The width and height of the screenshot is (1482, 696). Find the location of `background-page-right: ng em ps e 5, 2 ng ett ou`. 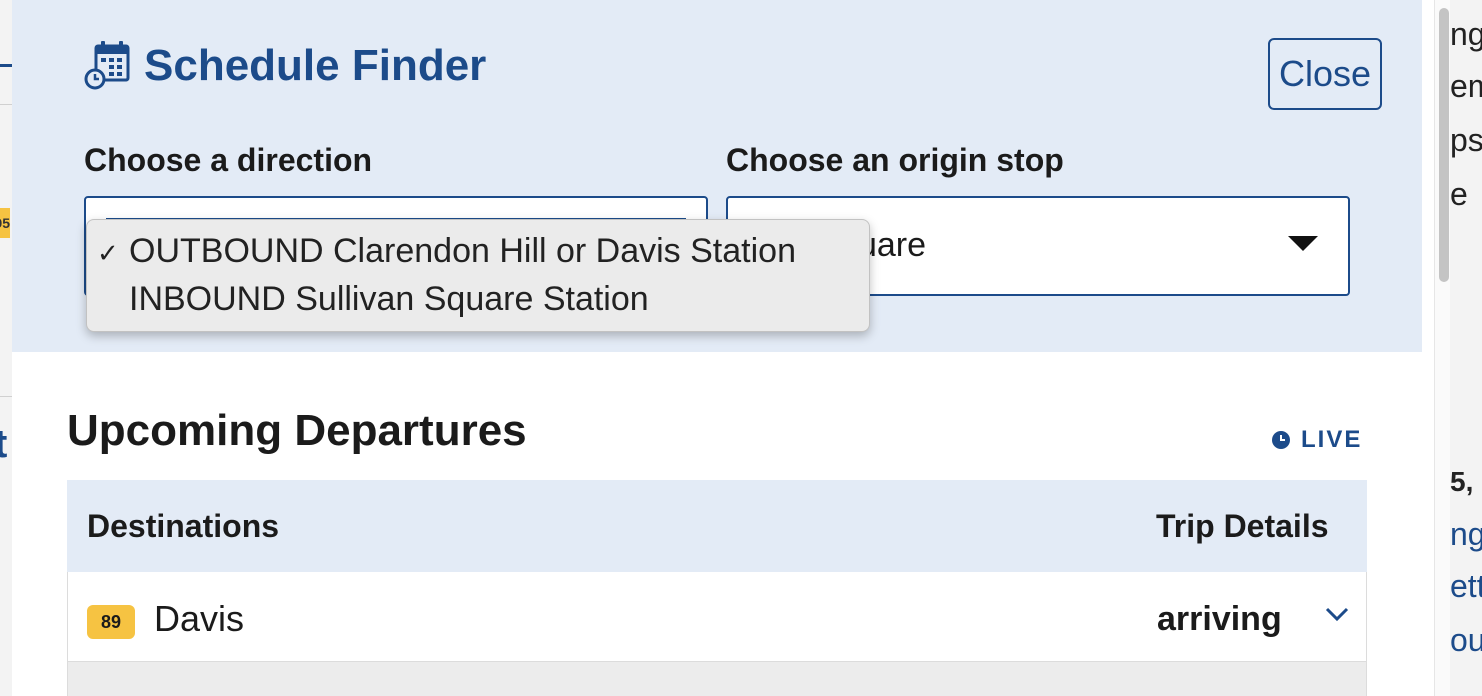

background-page-right: ng em ps e 5, 2 ng ett ou is located at coordinates (1466, 348).